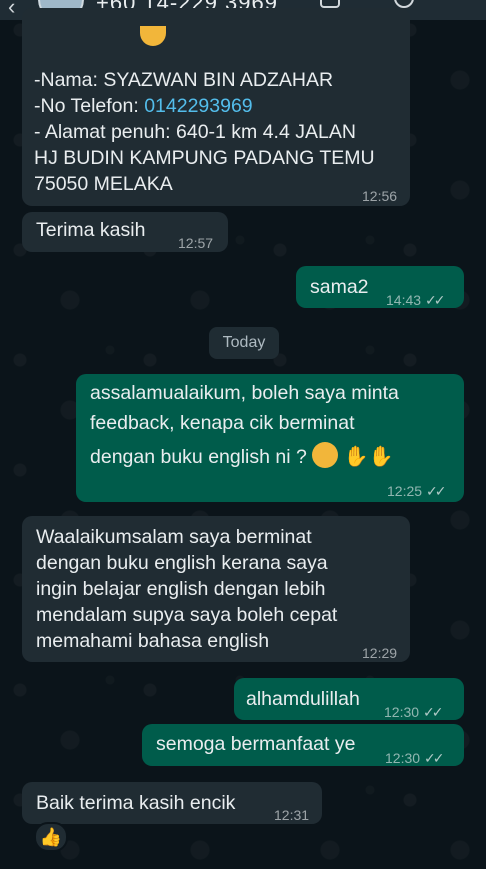 Image resolution: width=486 pixels, height=869 pixels. Describe the element at coordinates (380, 287) in the screenshot. I see `message-bubble: sama2 14:43 ✓✓` at that location.